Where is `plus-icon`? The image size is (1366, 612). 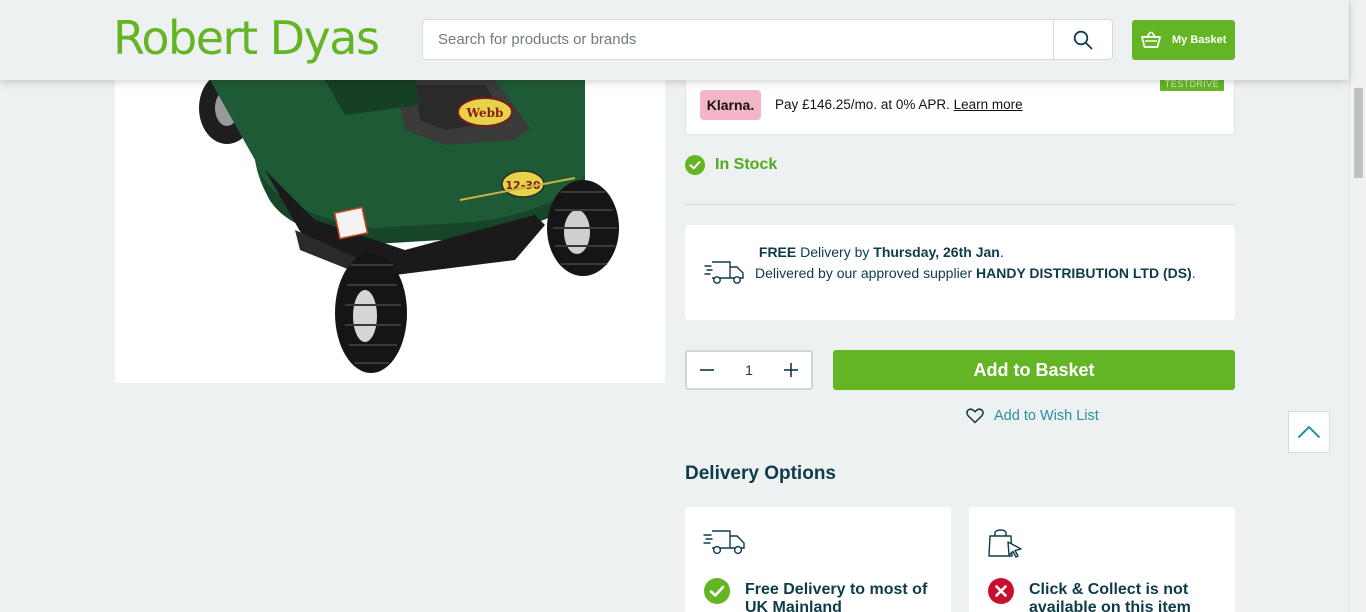
plus-icon is located at coordinates (791, 370).